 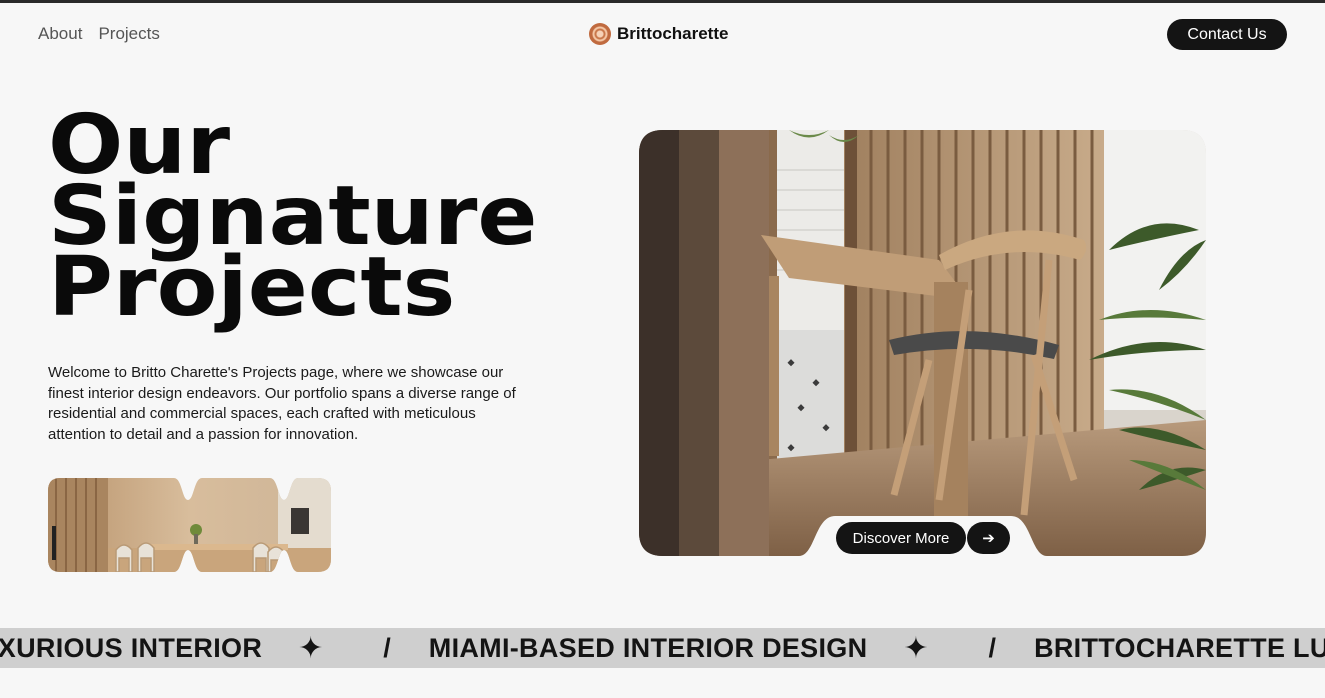 I want to click on thumbnail-image, so click(x=189, y=525).